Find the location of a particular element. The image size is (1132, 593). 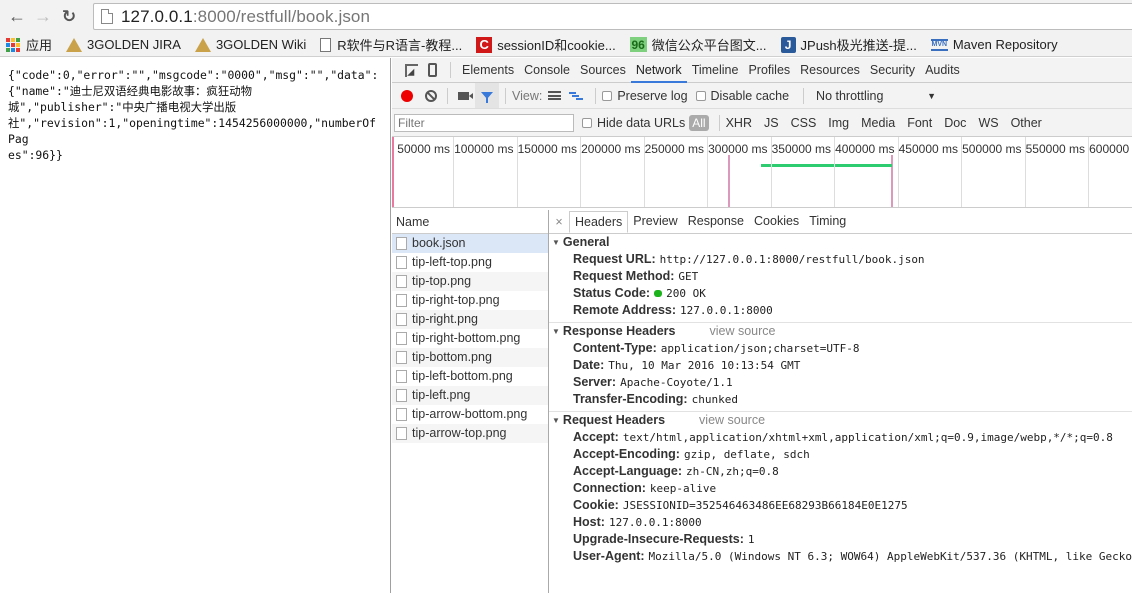

inspect-button is located at coordinates (408, 70).